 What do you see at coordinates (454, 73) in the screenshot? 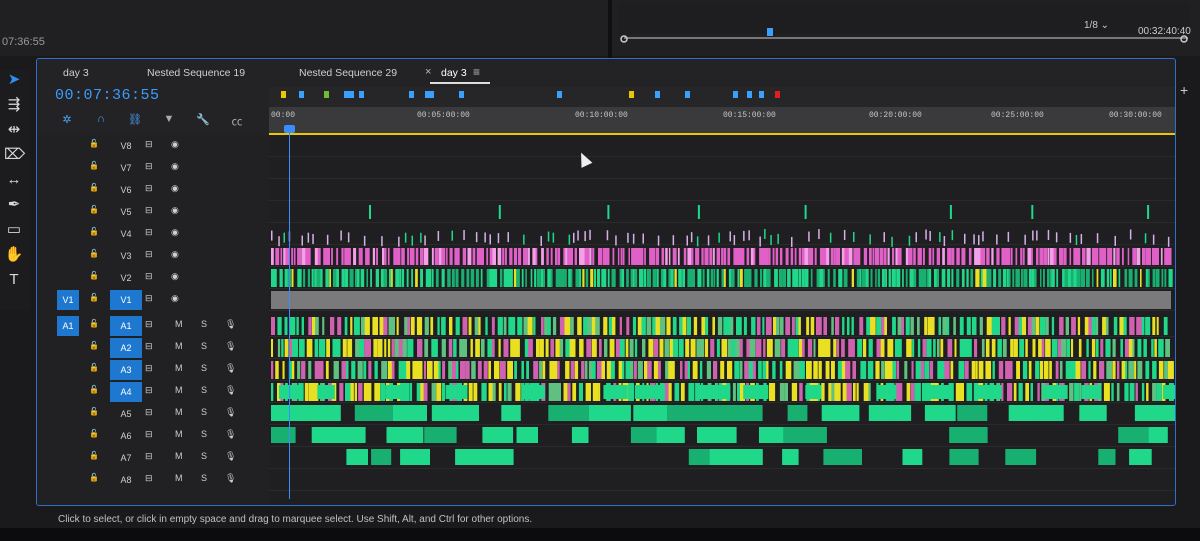
I see `tab-sequence-3: day 3` at bounding box center [454, 73].